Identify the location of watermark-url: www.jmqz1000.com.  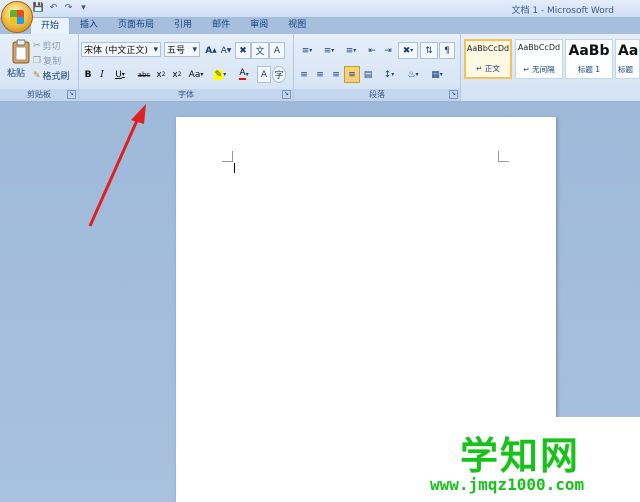
(507, 484).